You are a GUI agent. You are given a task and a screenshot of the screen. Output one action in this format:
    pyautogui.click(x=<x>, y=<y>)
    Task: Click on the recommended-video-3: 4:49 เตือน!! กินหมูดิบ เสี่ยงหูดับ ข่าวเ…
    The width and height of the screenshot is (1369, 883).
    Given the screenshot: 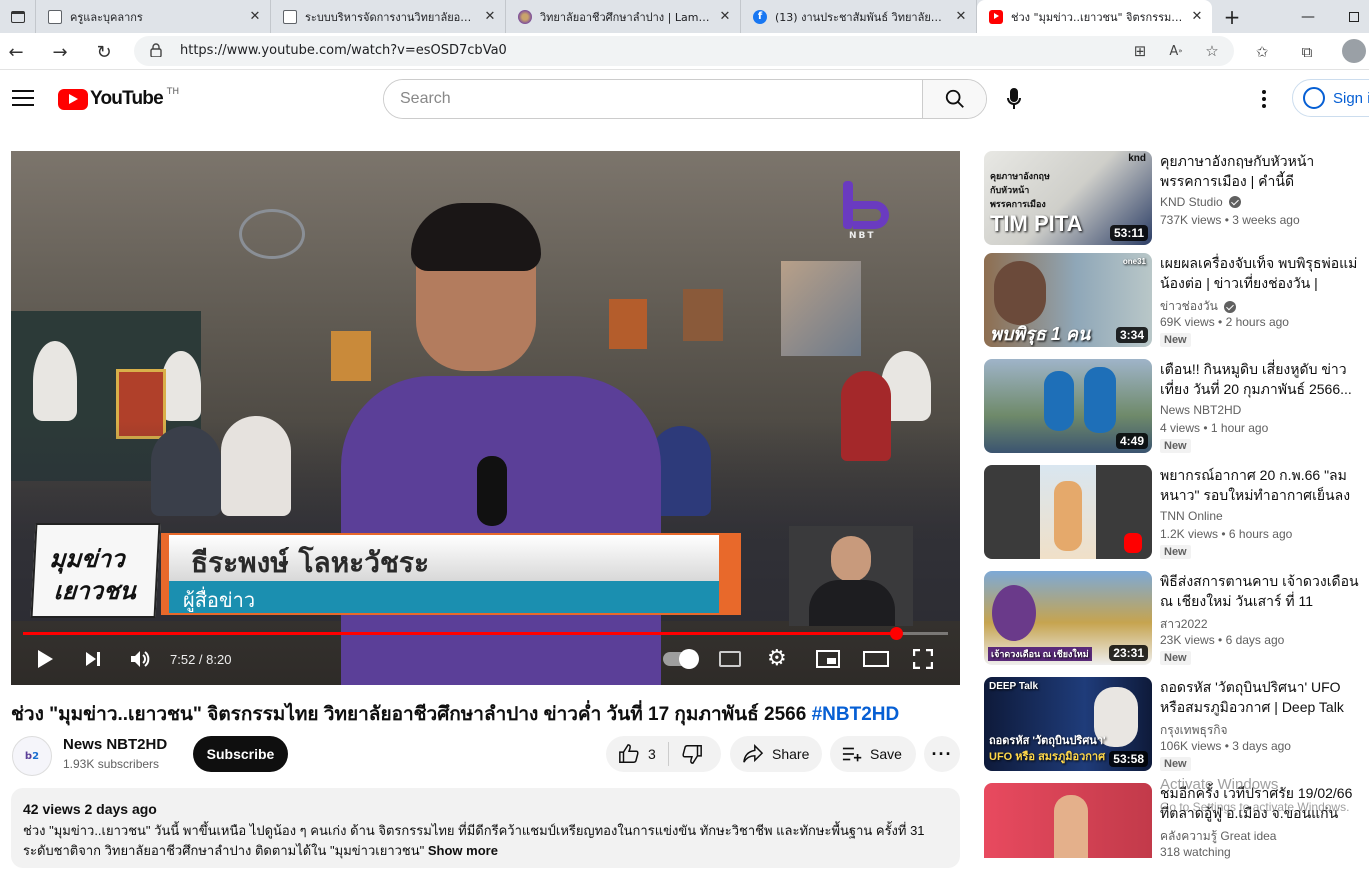 What is the action you would take?
    pyautogui.click(x=1176, y=409)
    